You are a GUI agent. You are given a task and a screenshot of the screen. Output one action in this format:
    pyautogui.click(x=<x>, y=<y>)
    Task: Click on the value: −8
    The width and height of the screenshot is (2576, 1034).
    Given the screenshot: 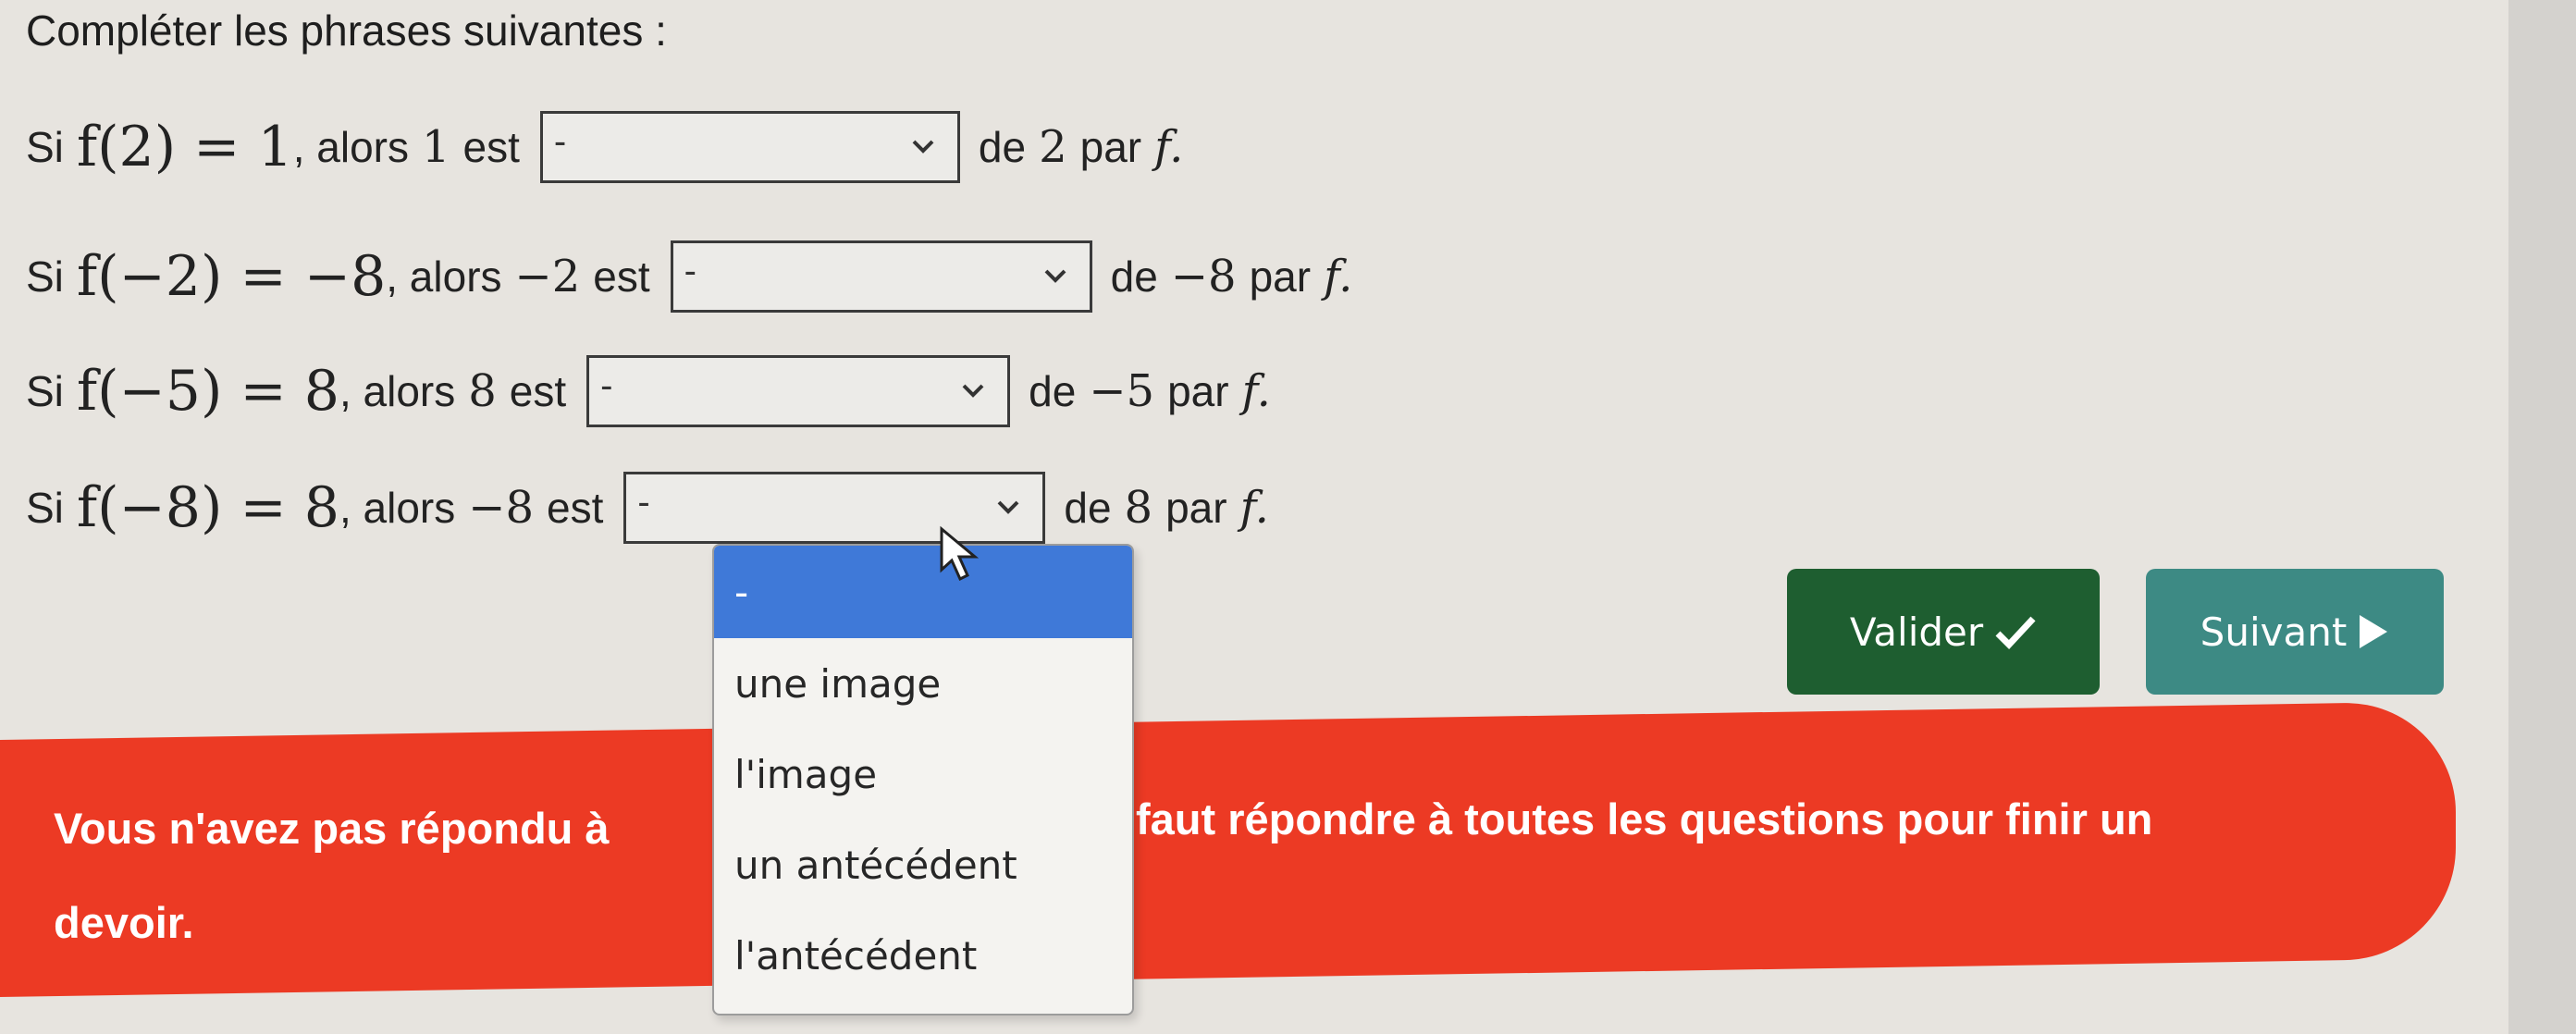 What is the action you would take?
    pyautogui.click(x=501, y=508)
    